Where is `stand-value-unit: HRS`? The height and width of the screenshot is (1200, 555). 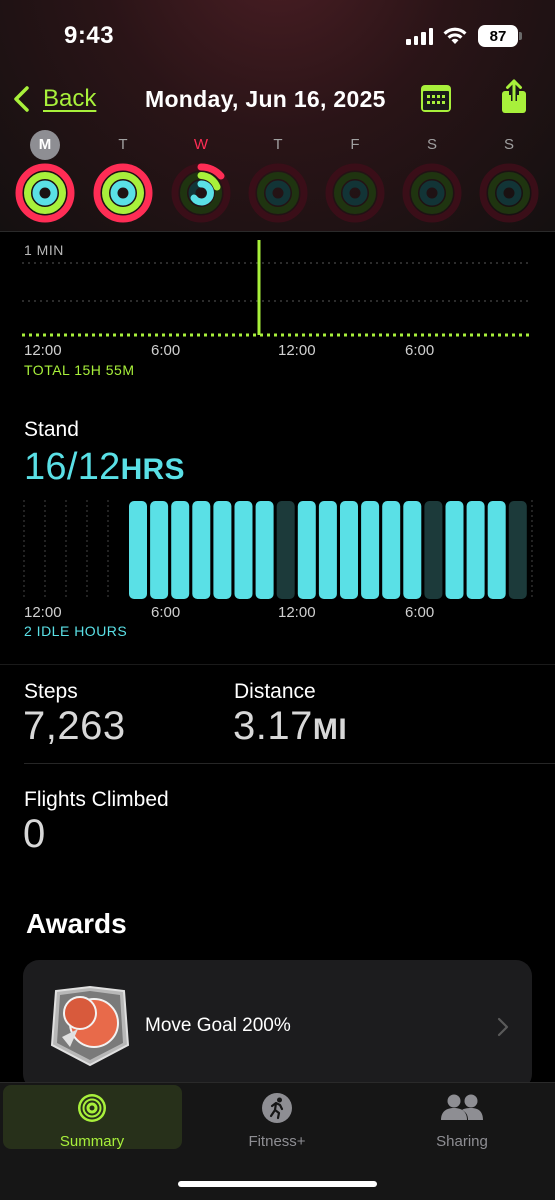 stand-value-unit: HRS is located at coordinates (152, 469).